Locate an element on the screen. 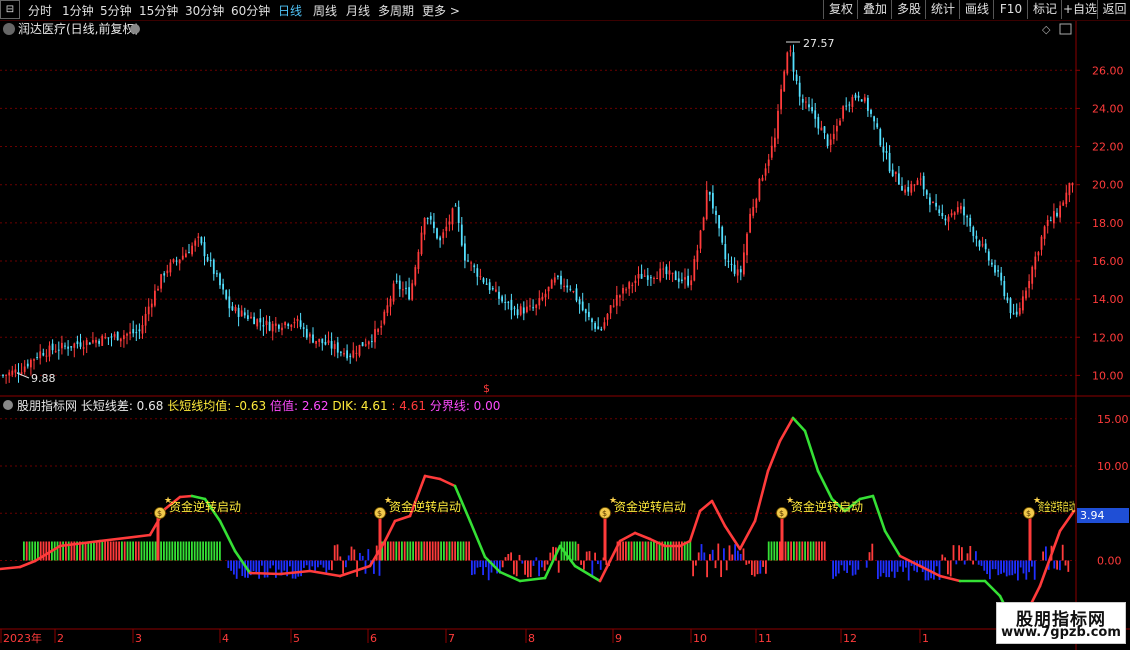  period-tab-7: 周线 is located at coordinates (325, 10).